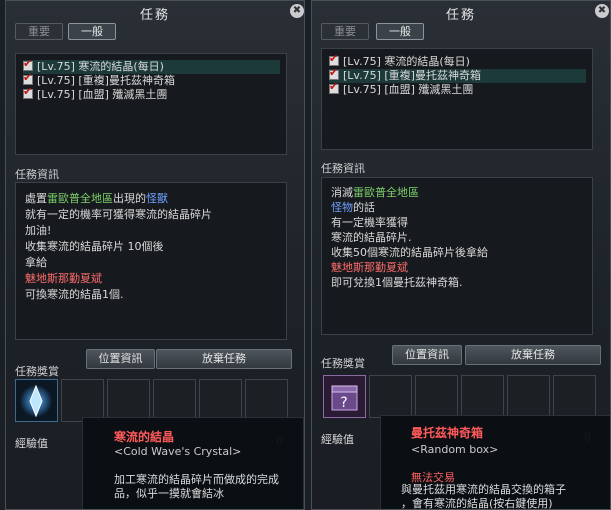  I want to click on tooltip-title: 寒流的結晶, so click(144, 437).